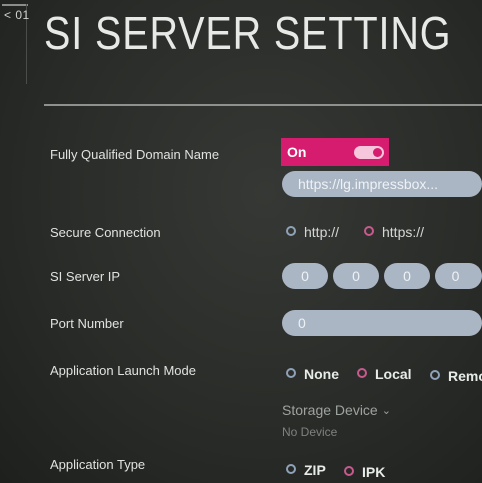  Describe the element at coordinates (135, 154) in the screenshot. I see `fqdn-label: Fully Qualified Domain Name` at that location.